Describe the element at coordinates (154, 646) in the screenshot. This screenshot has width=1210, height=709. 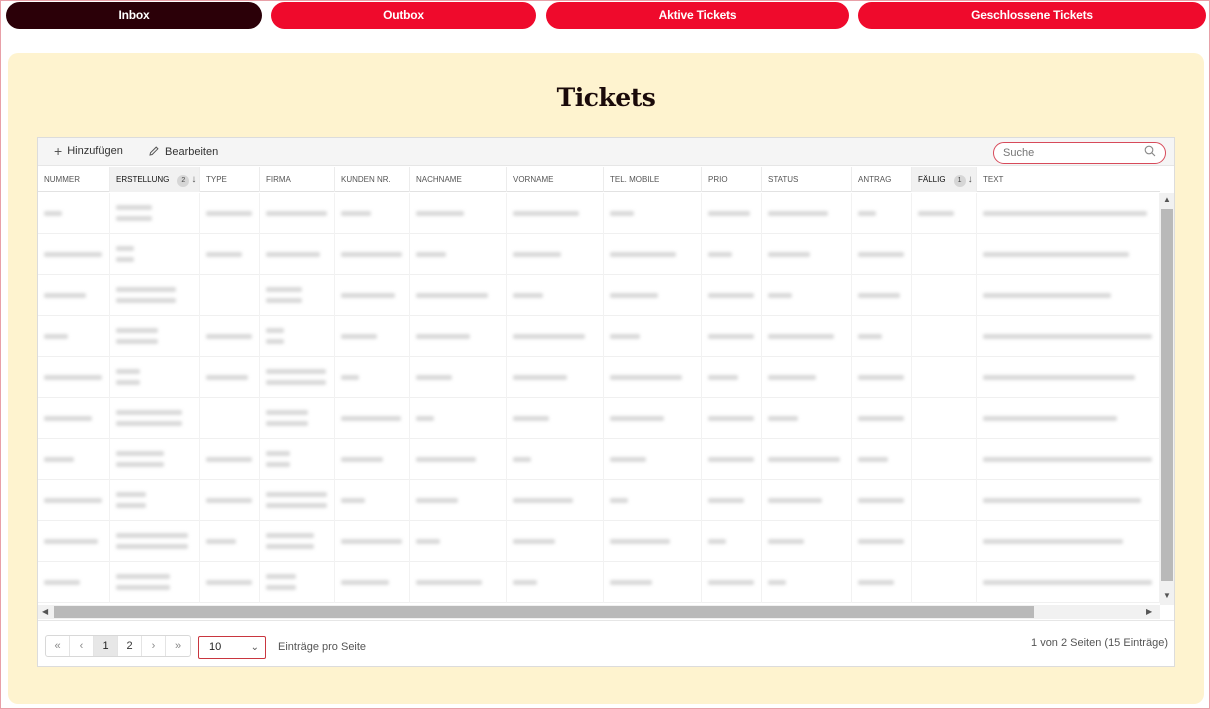
I see `next-page-button: ›` at that location.